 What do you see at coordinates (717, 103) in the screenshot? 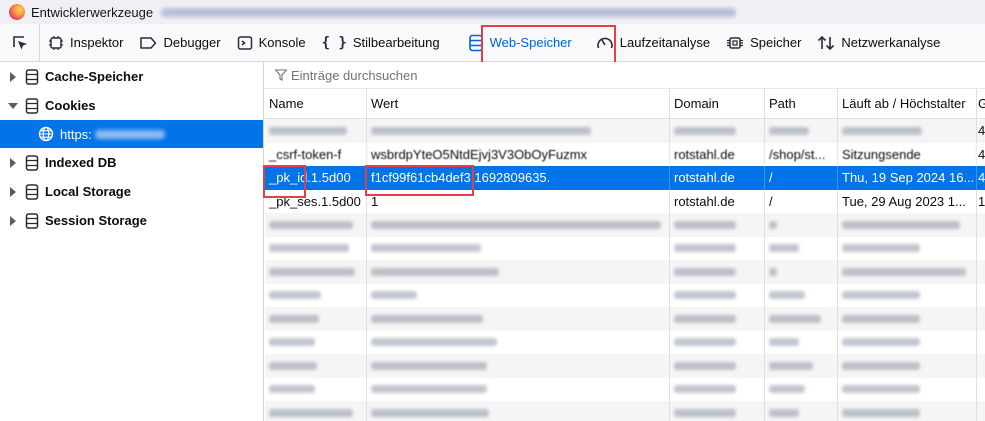
I see `column-header-domain: Domain` at bounding box center [717, 103].